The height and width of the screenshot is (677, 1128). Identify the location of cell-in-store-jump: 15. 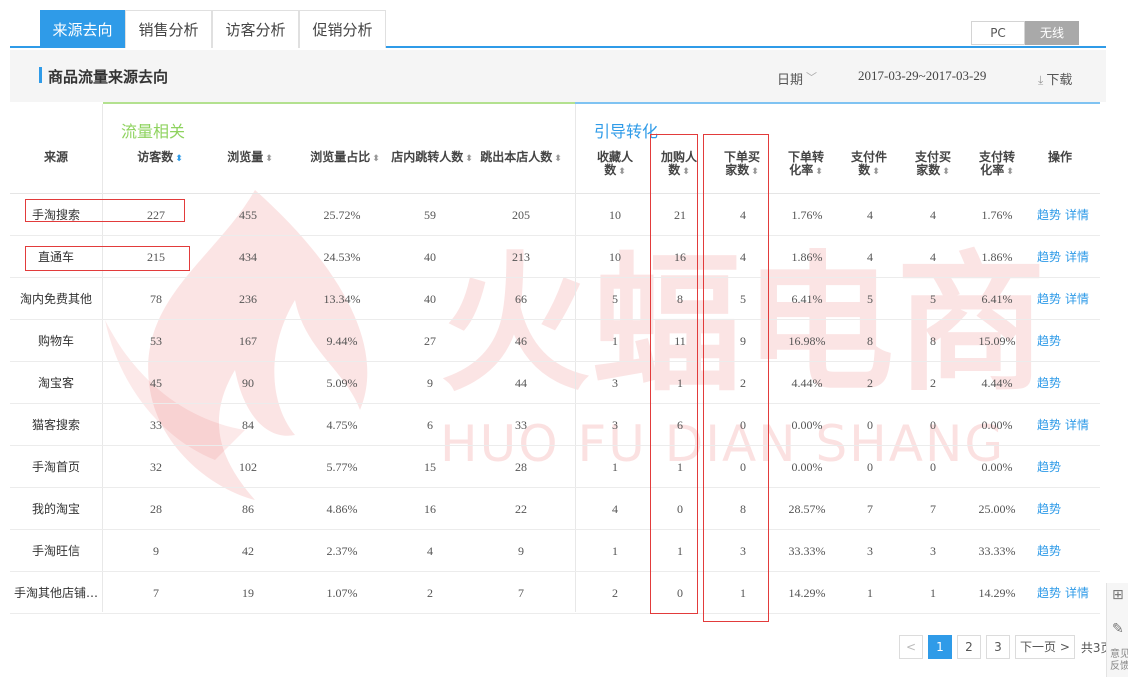
(430, 467).